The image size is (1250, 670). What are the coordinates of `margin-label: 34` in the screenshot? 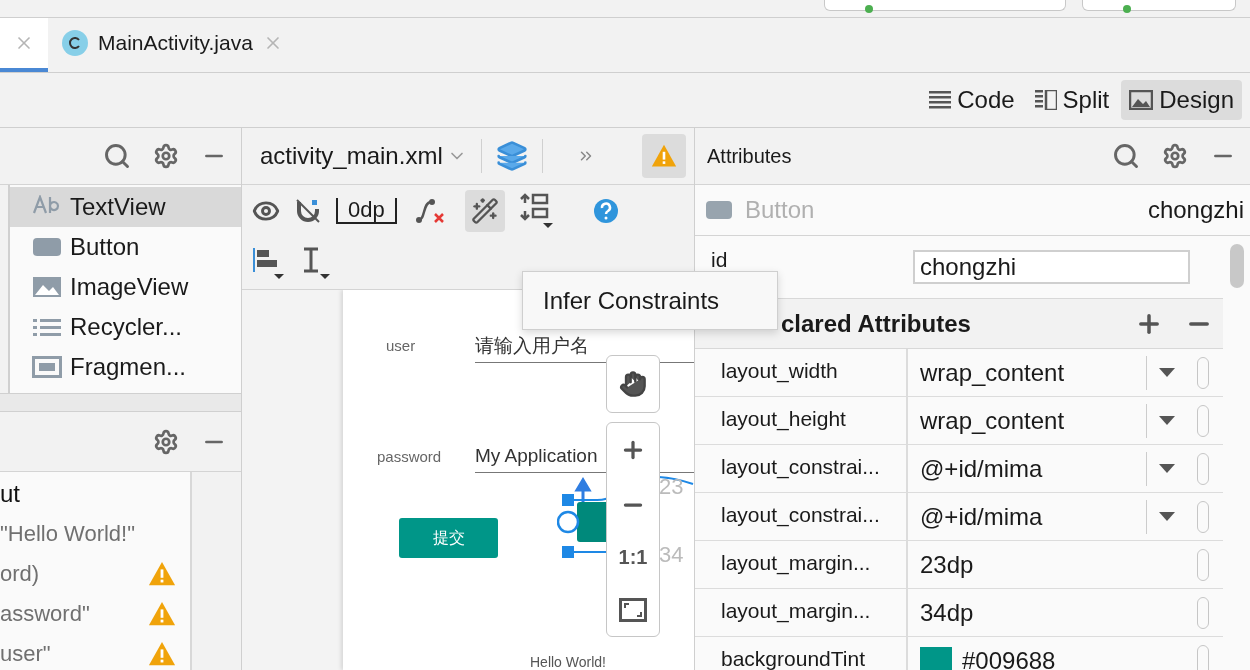 It's located at (671, 555).